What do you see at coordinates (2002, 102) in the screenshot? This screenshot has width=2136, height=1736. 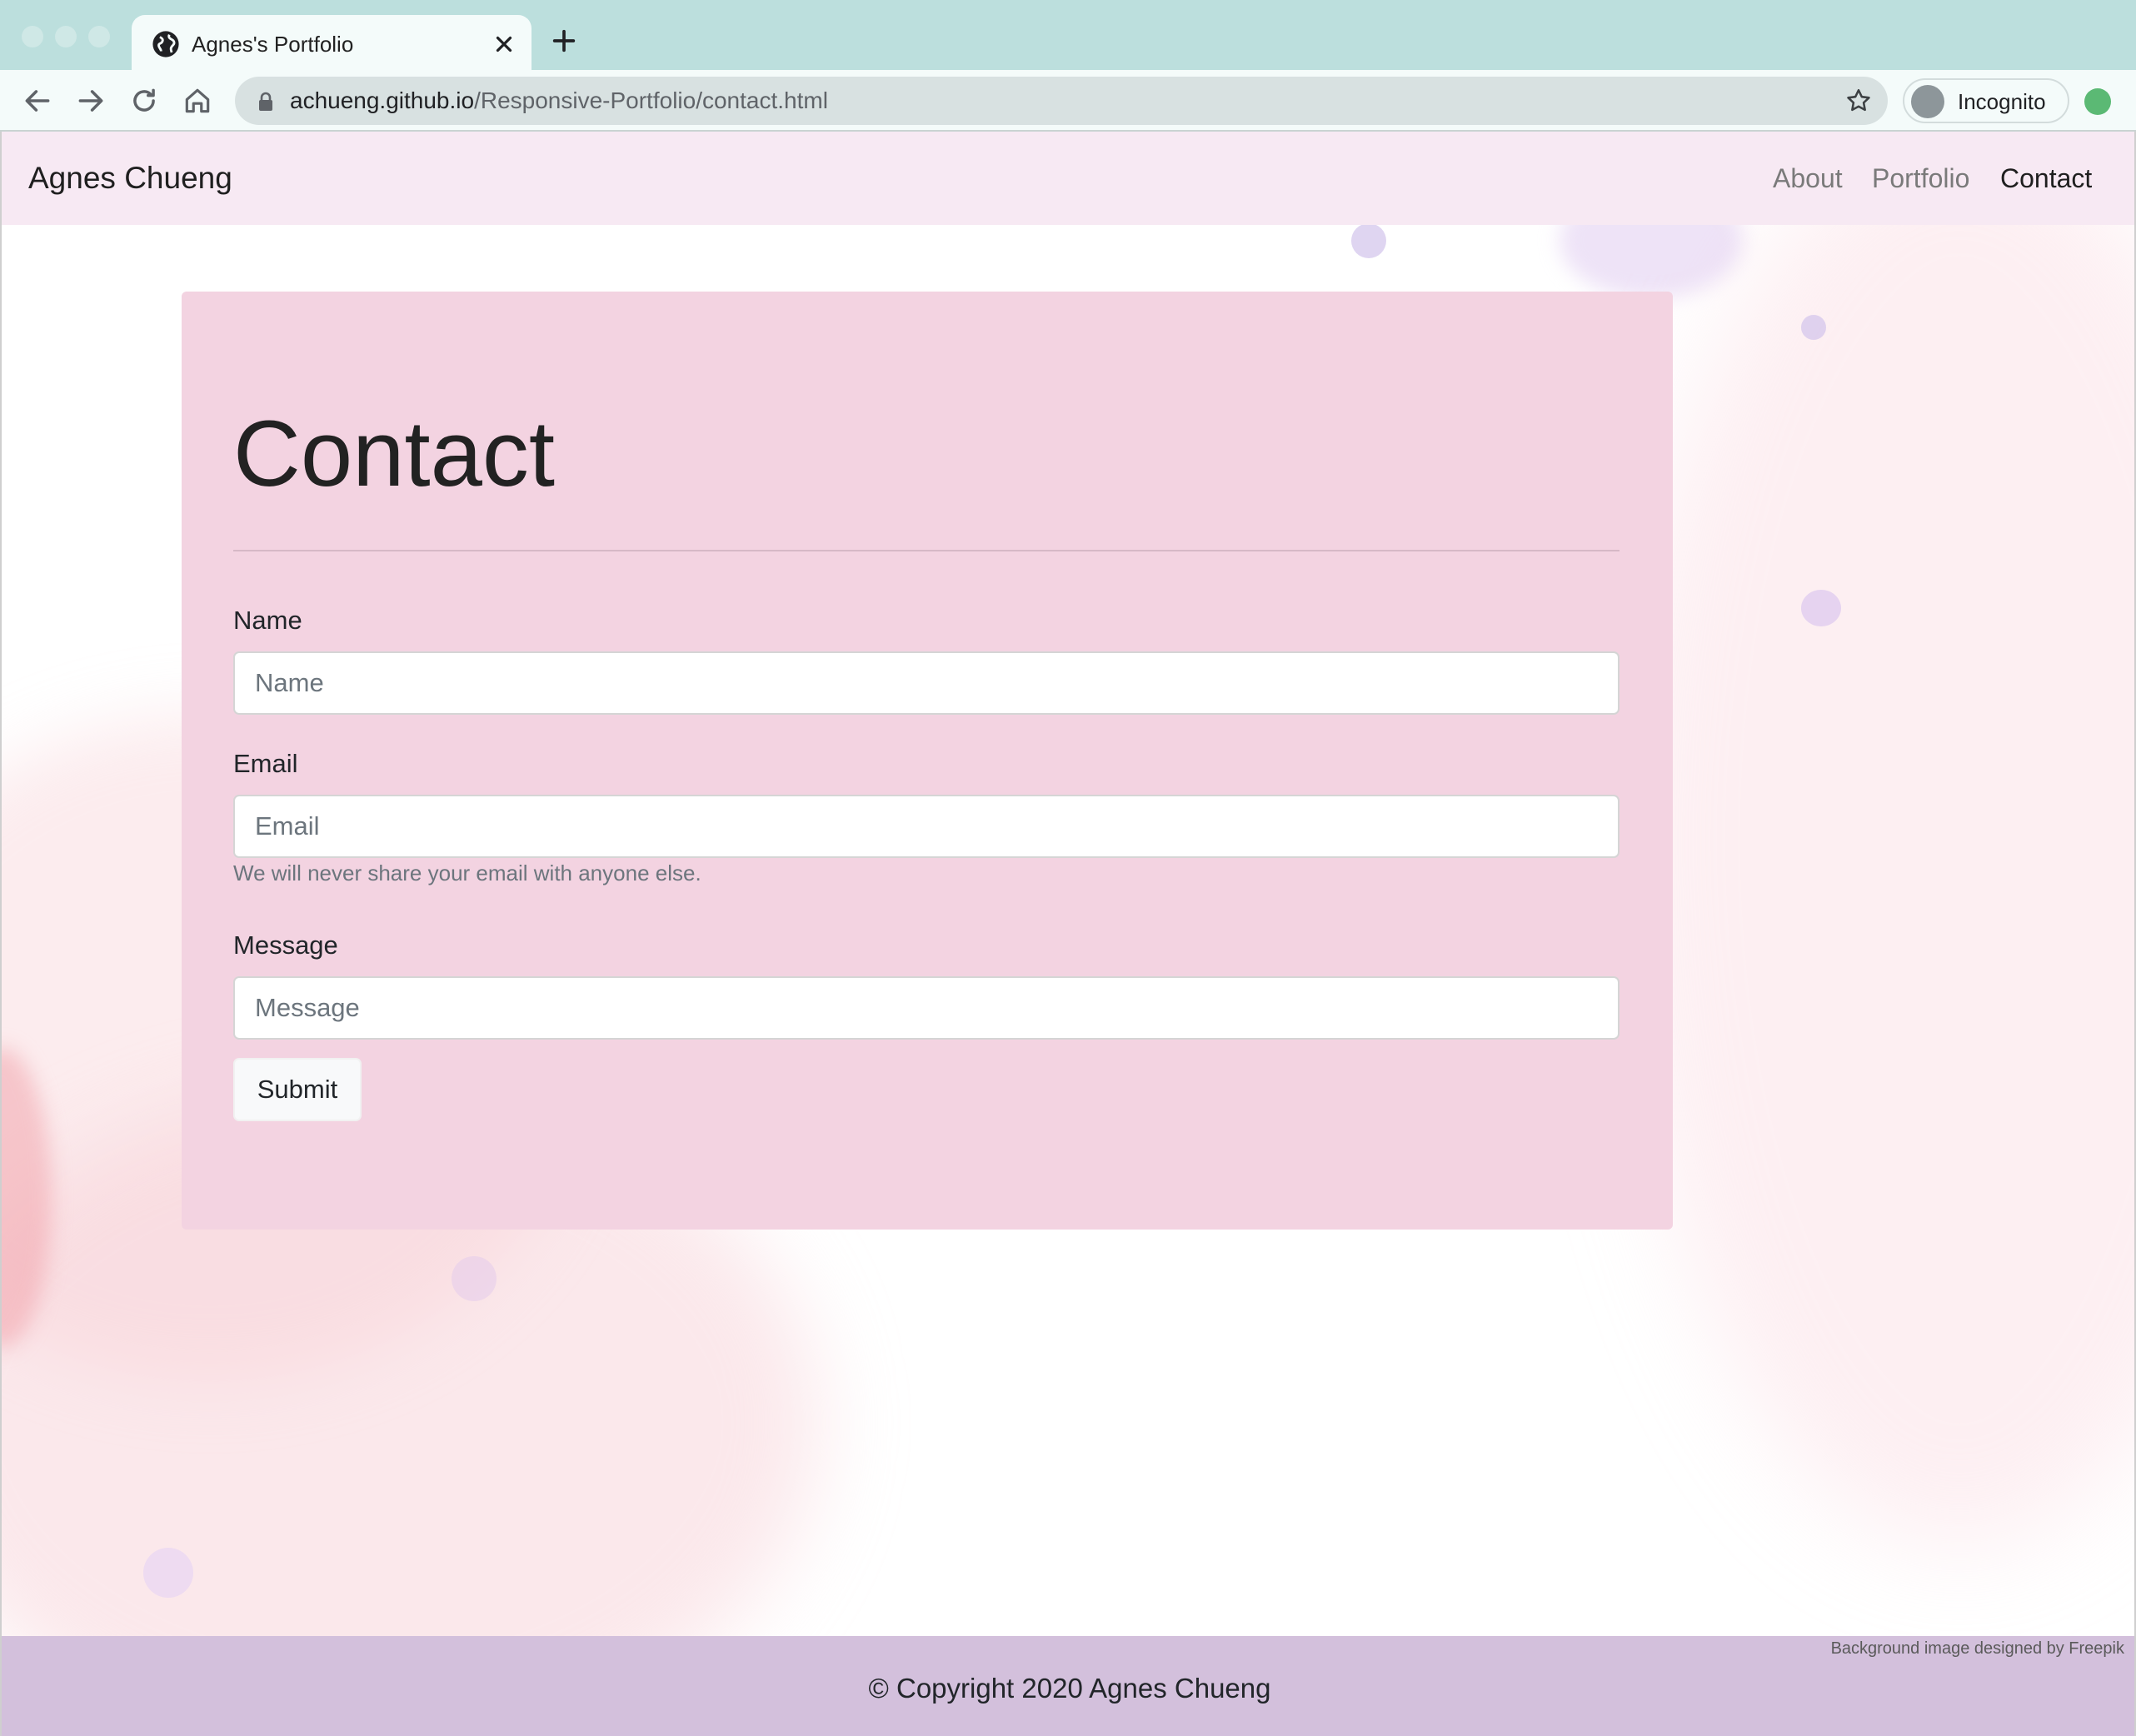 I see `incognito-label: Incognito` at bounding box center [2002, 102].